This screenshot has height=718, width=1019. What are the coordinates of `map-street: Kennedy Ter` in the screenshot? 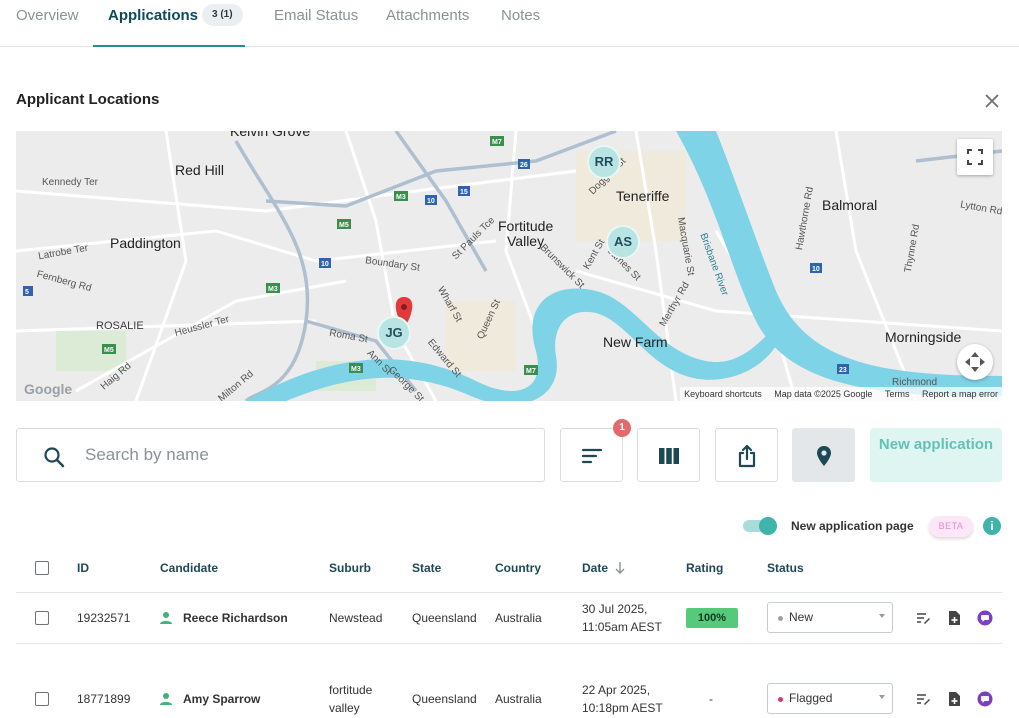 It's located at (70, 182).